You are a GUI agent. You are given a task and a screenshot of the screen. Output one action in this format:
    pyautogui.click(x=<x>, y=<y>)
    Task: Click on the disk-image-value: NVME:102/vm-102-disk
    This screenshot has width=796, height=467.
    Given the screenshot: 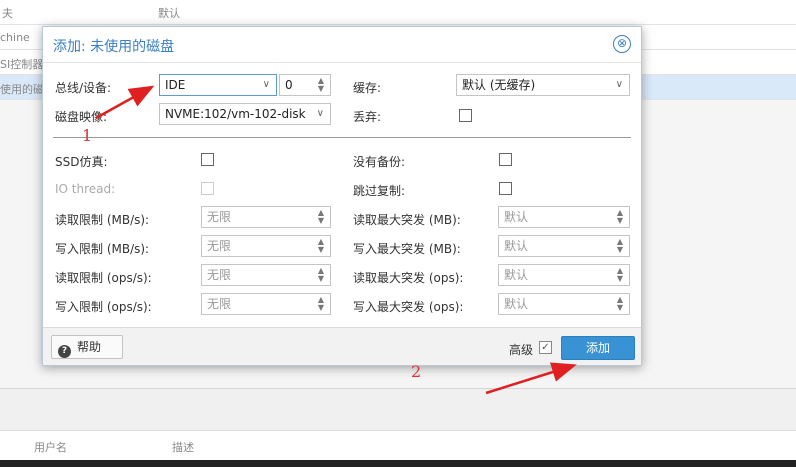 What is the action you would take?
    pyautogui.click(x=235, y=114)
    